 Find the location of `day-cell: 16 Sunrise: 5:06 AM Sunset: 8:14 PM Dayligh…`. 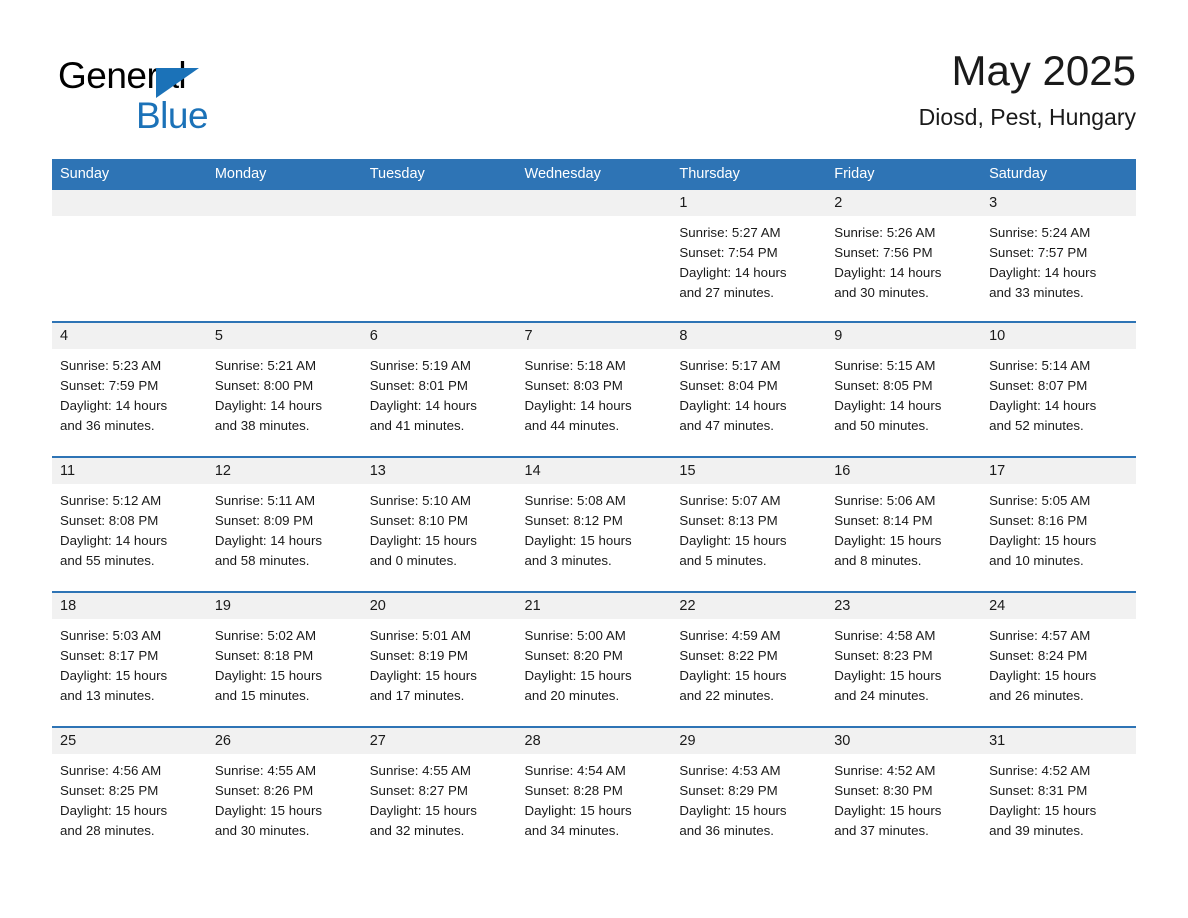

day-cell: 16 Sunrise: 5:06 AM Sunset: 8:14 PM Dayligh… is located at coordinates (904, 524).